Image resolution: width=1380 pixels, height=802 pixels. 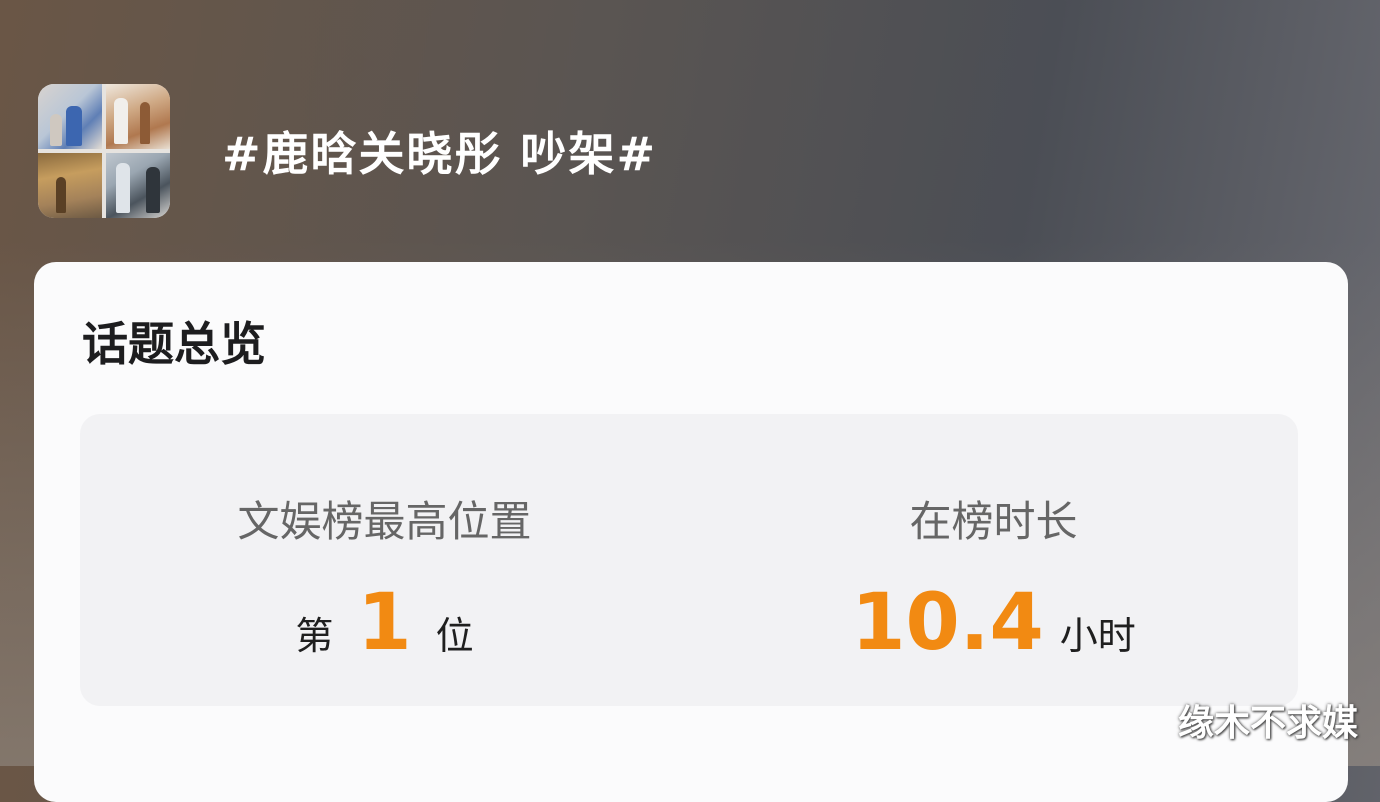 I want to click on stat-label: 文娱榜最高位置, so click(x=384, y=521).